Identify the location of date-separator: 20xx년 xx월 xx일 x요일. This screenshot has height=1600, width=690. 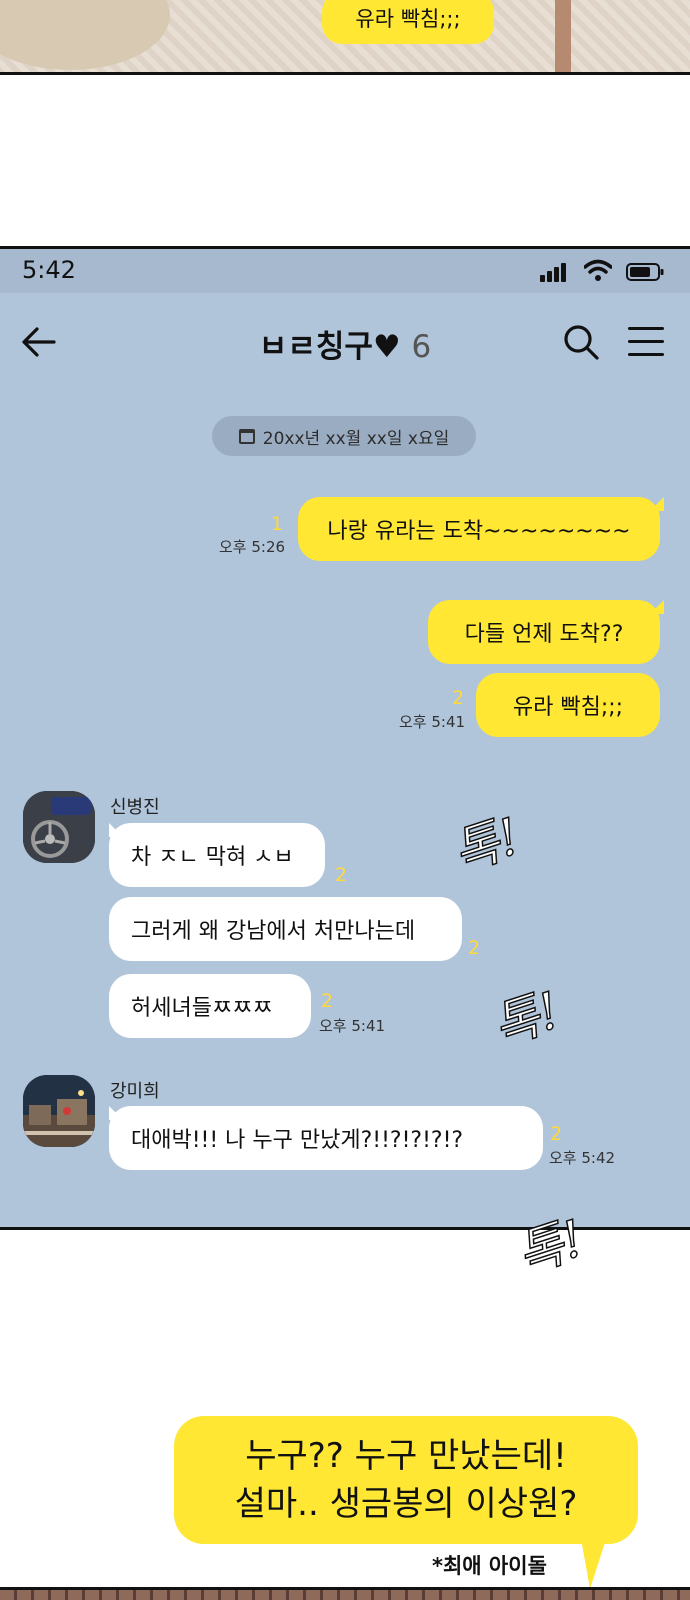
(344, 436).